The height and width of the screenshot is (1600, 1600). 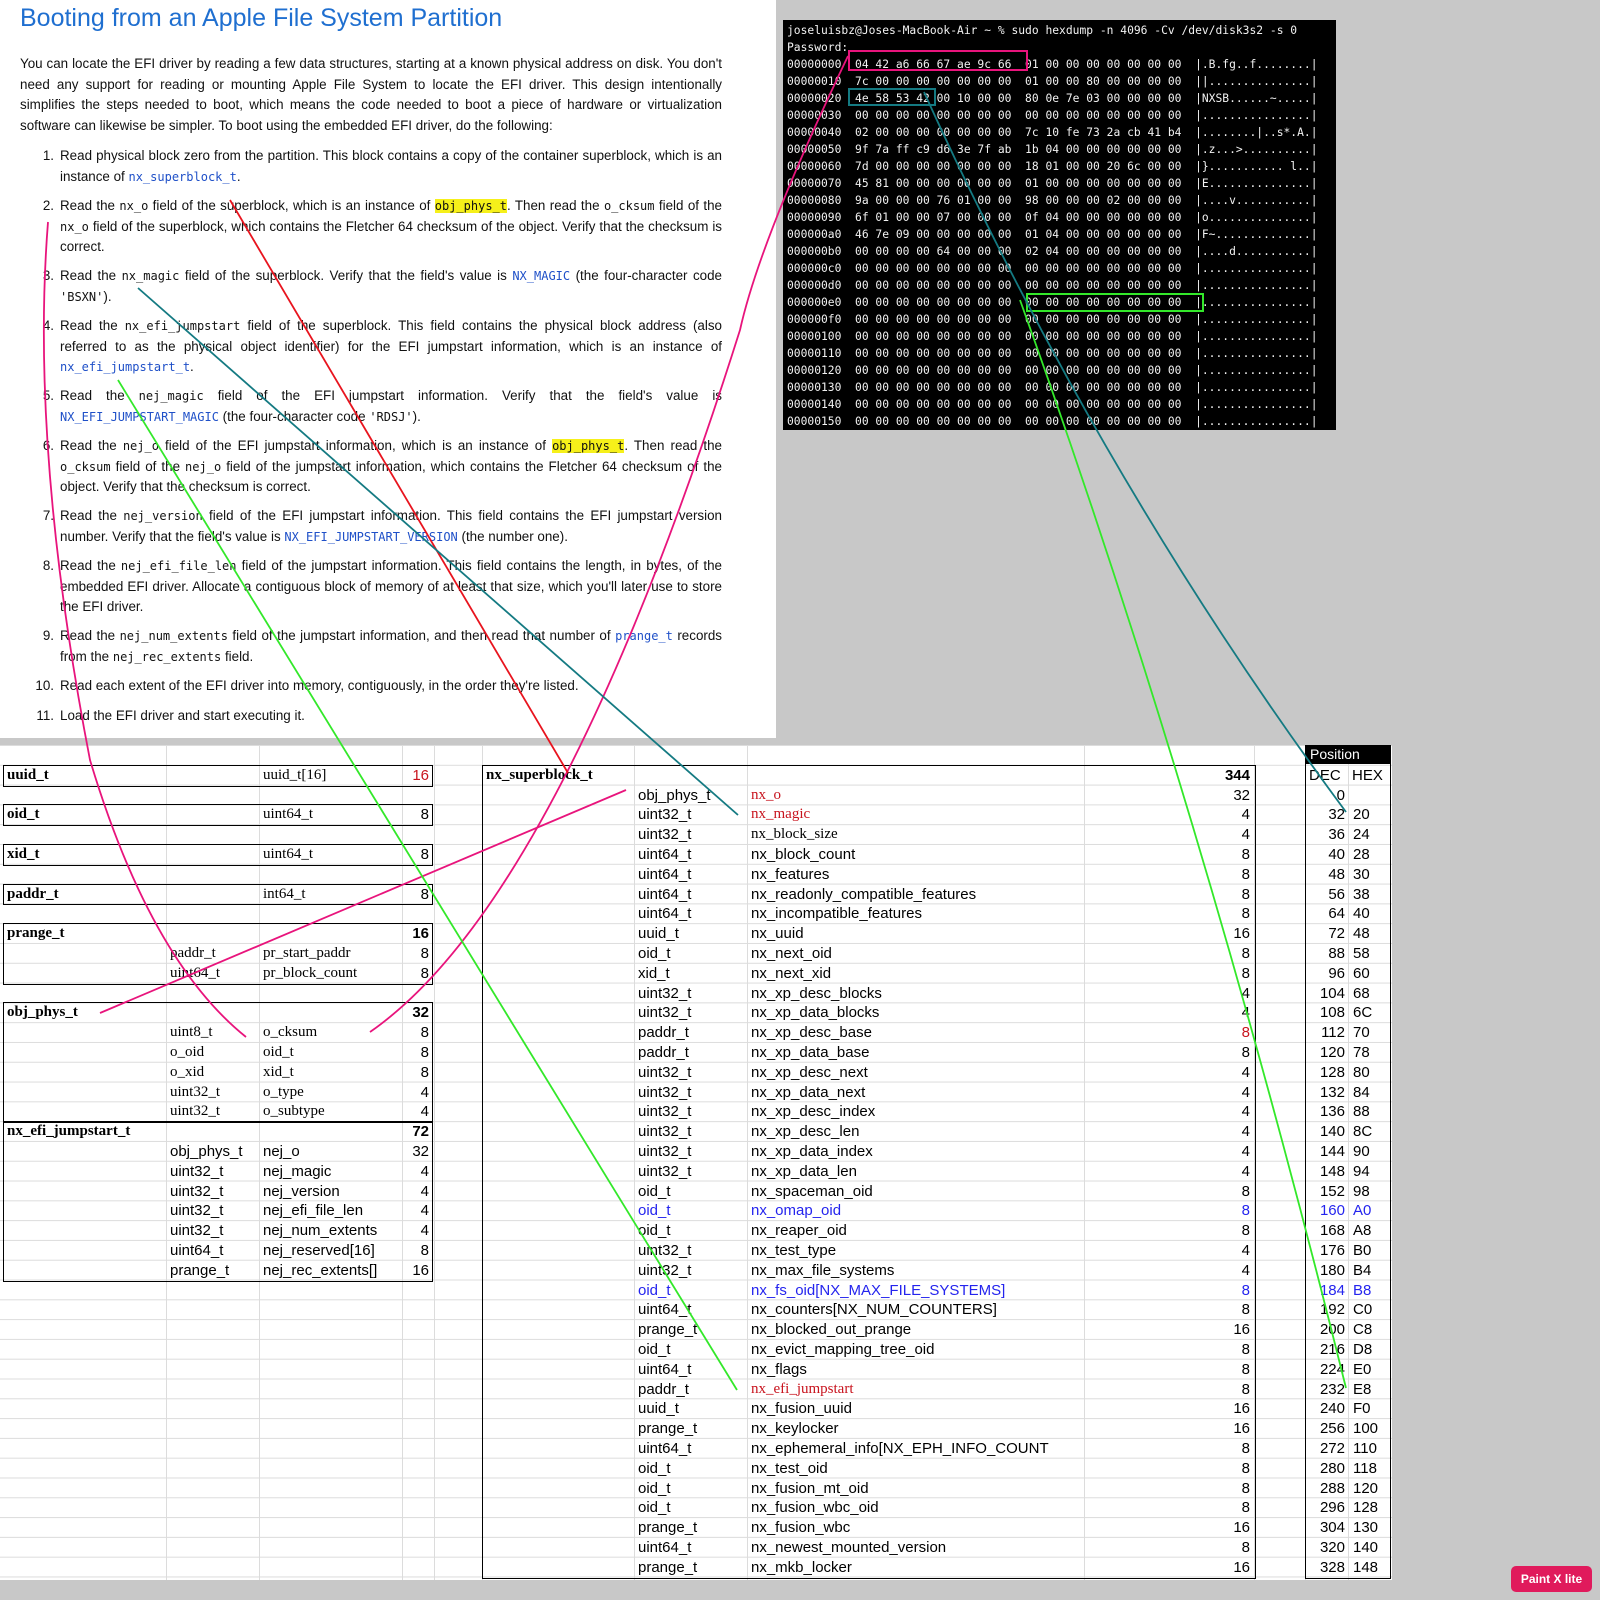 What do you see at coordinates (836, 914) in the screenshot?
I see `sb-field-name: nx_incompatible_features` at bounding box center [836, 914].